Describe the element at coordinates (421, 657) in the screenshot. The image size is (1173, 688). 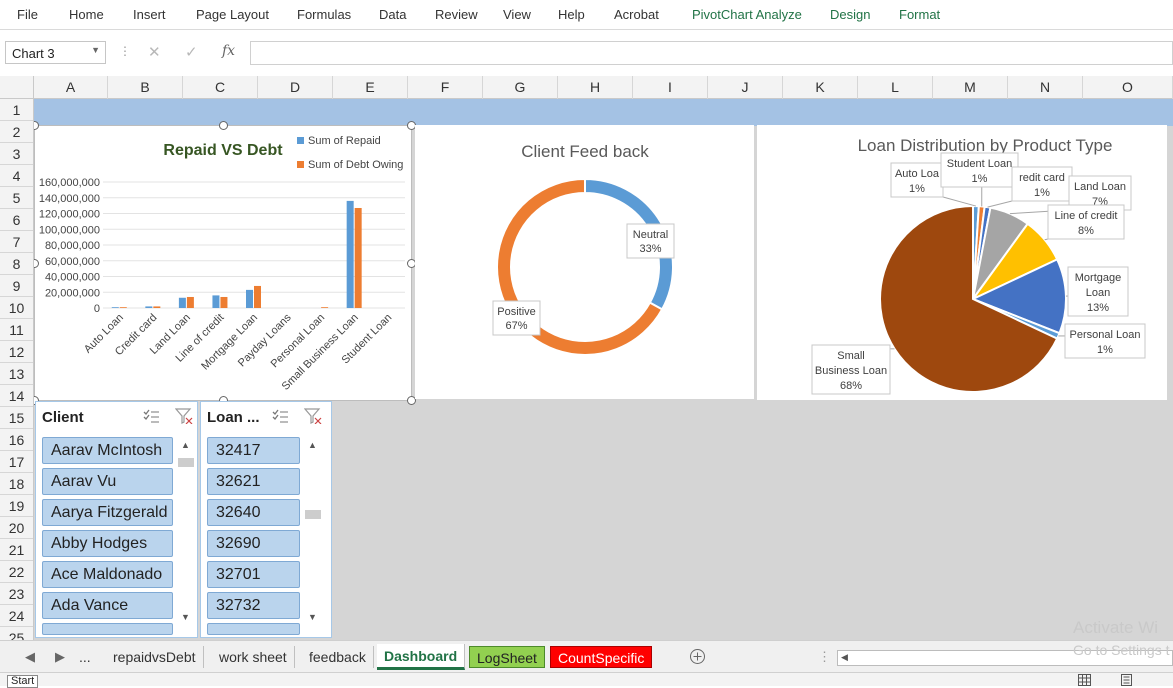
I see `sheet-tab-dashboard: Dashboard` at that location.